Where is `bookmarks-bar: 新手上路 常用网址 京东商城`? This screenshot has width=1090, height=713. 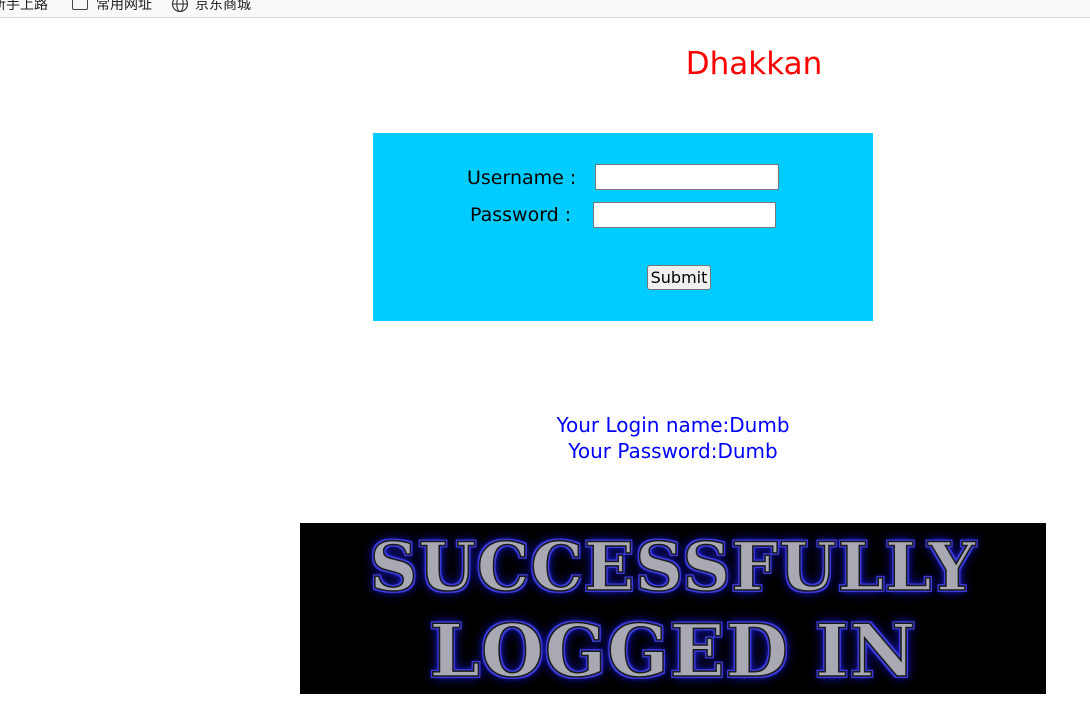 bookmarks-bar: 新手上路 常用网址 京东商城 is located at coordinates (545, 9).